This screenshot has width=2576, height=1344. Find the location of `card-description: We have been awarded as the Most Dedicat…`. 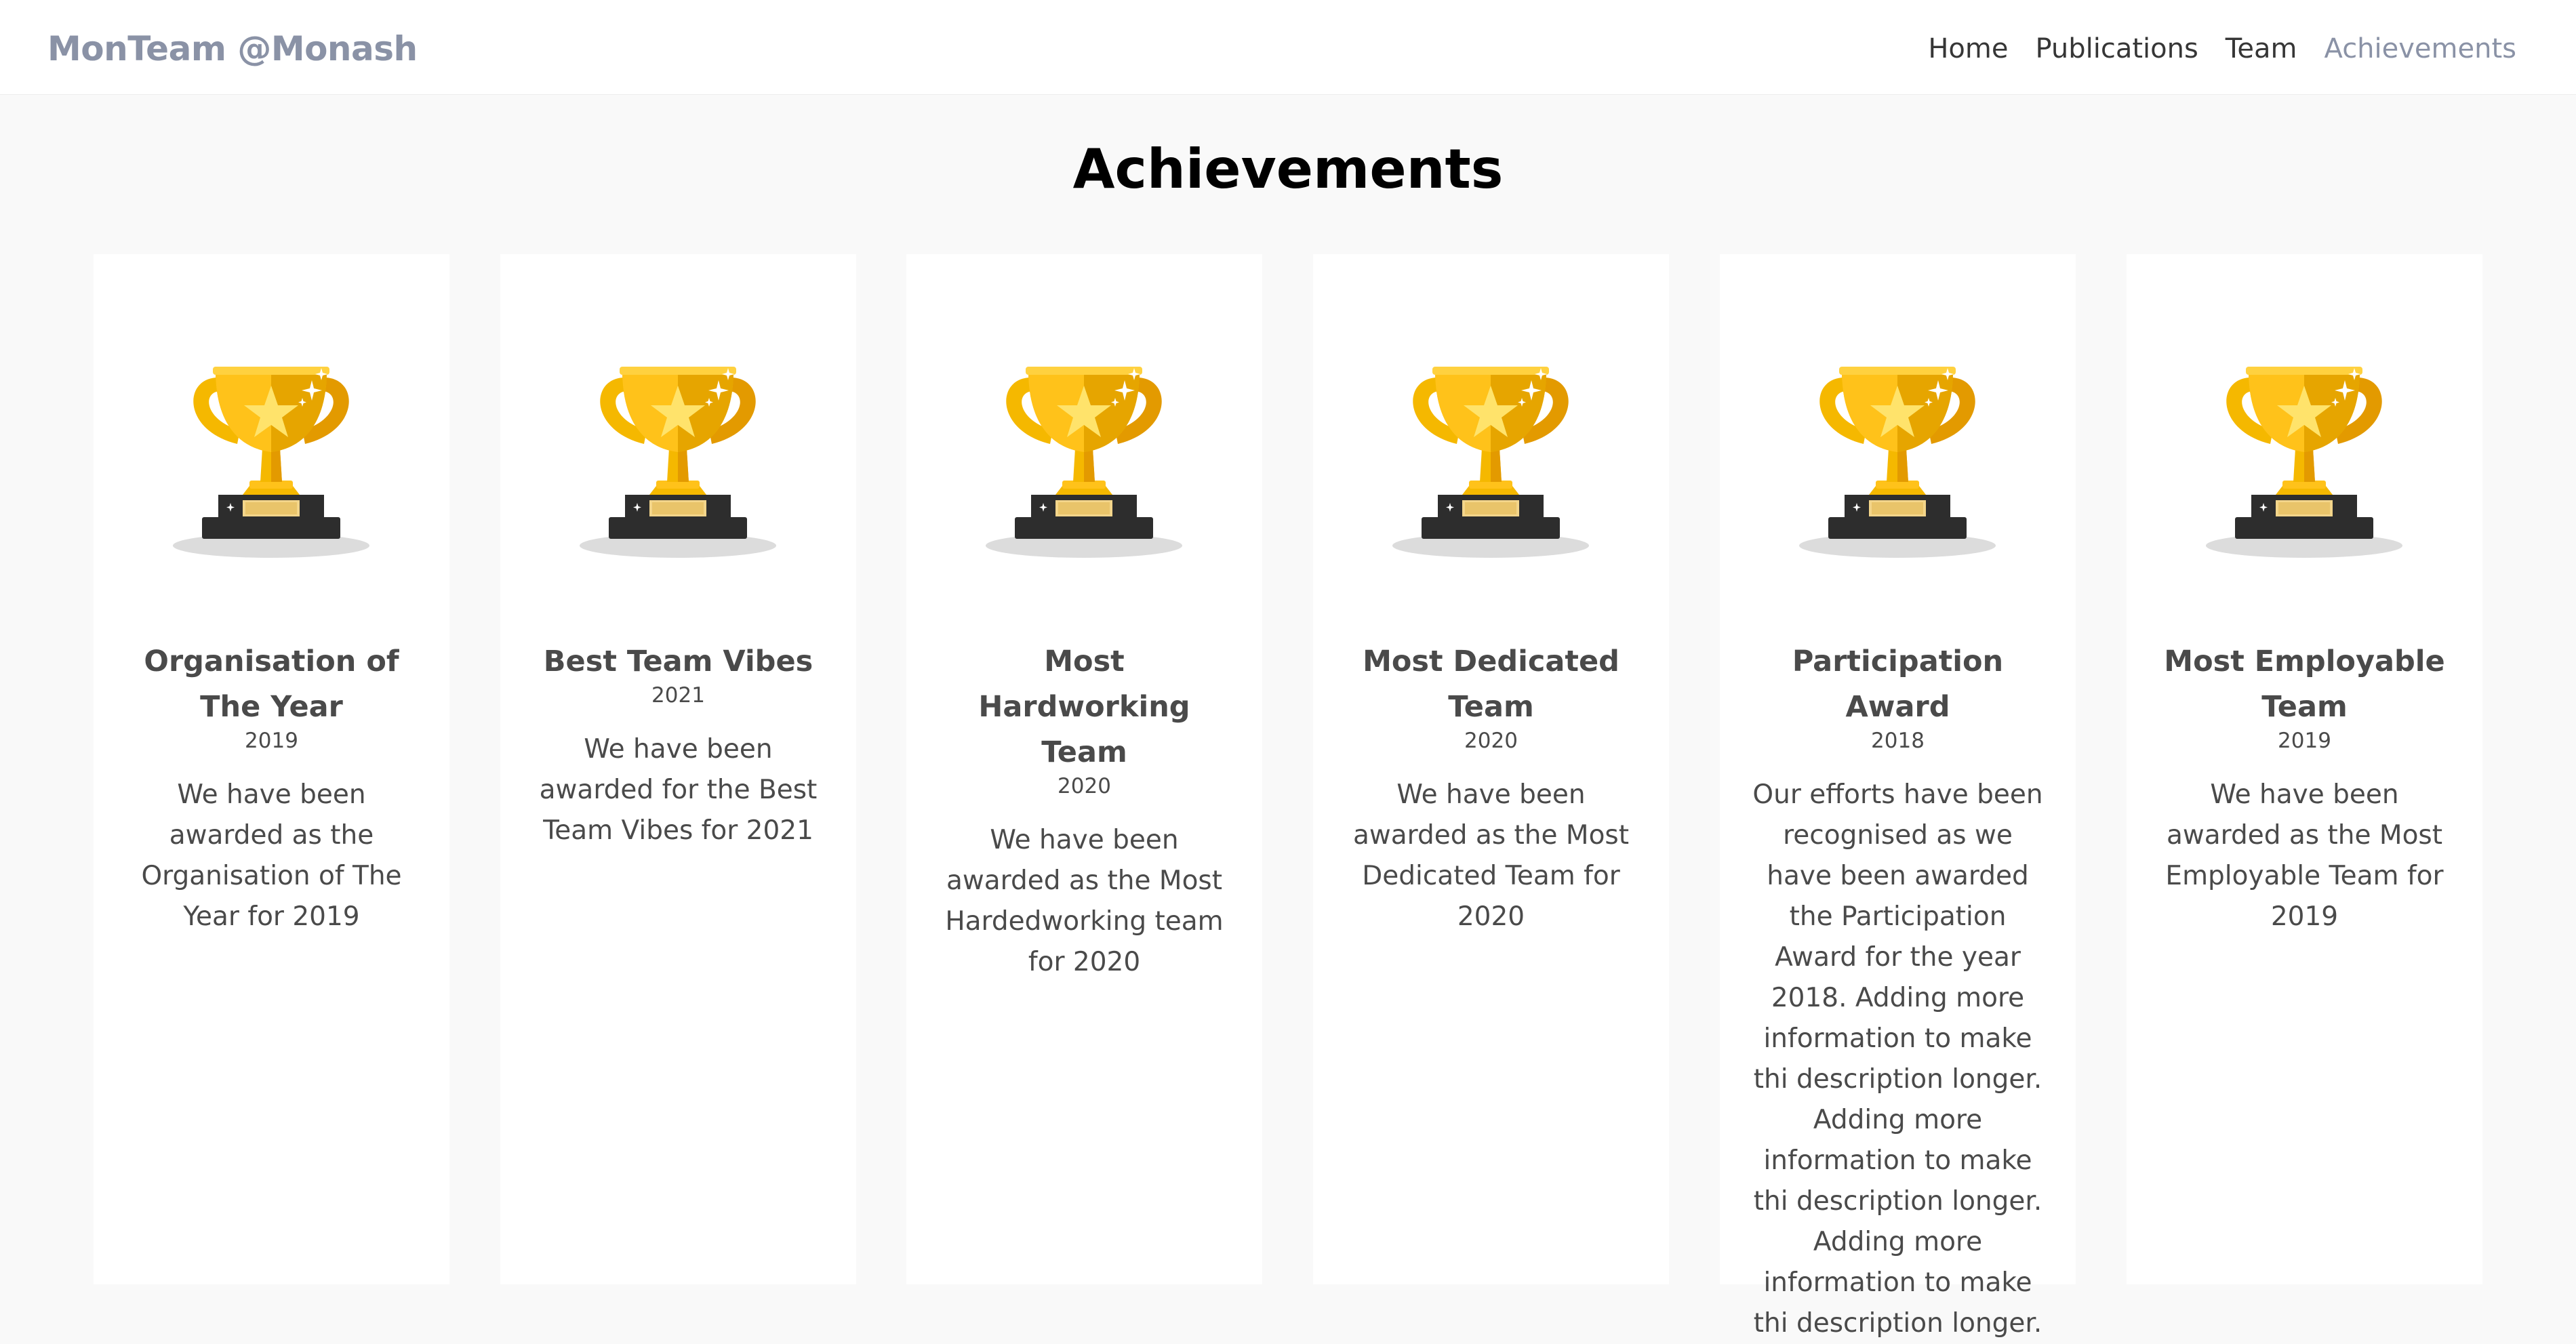

card-description: We have been awarded as the Most Dedicat… is located at coordinates (1491, 855).